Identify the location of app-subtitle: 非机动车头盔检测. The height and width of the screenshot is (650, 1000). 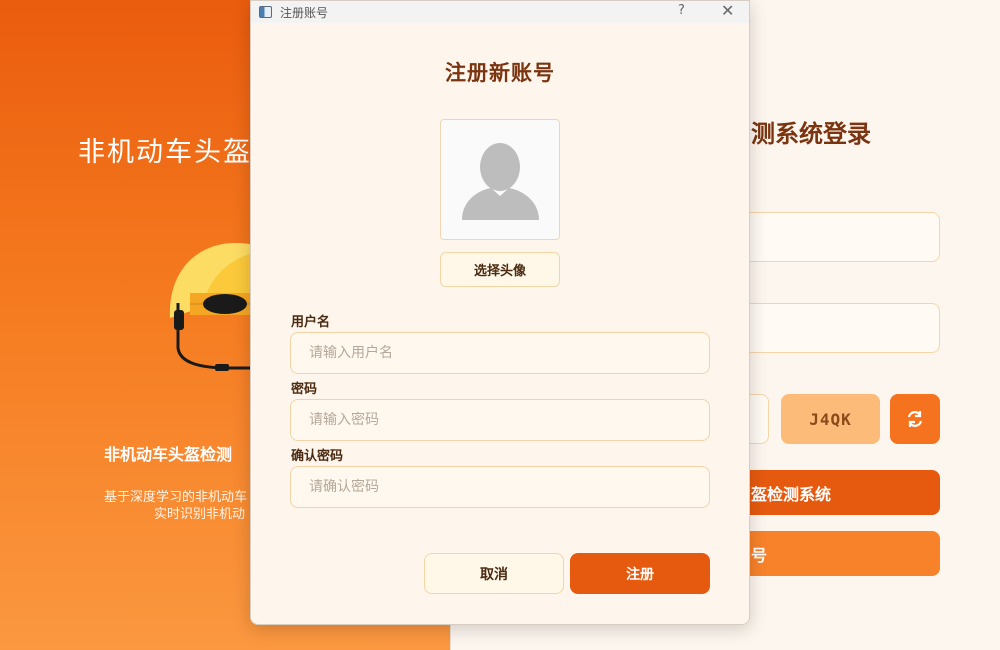
(168, 454).